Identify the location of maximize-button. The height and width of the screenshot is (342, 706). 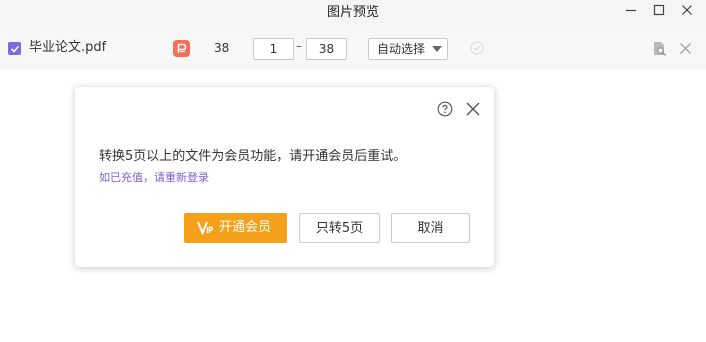
(659, 10).